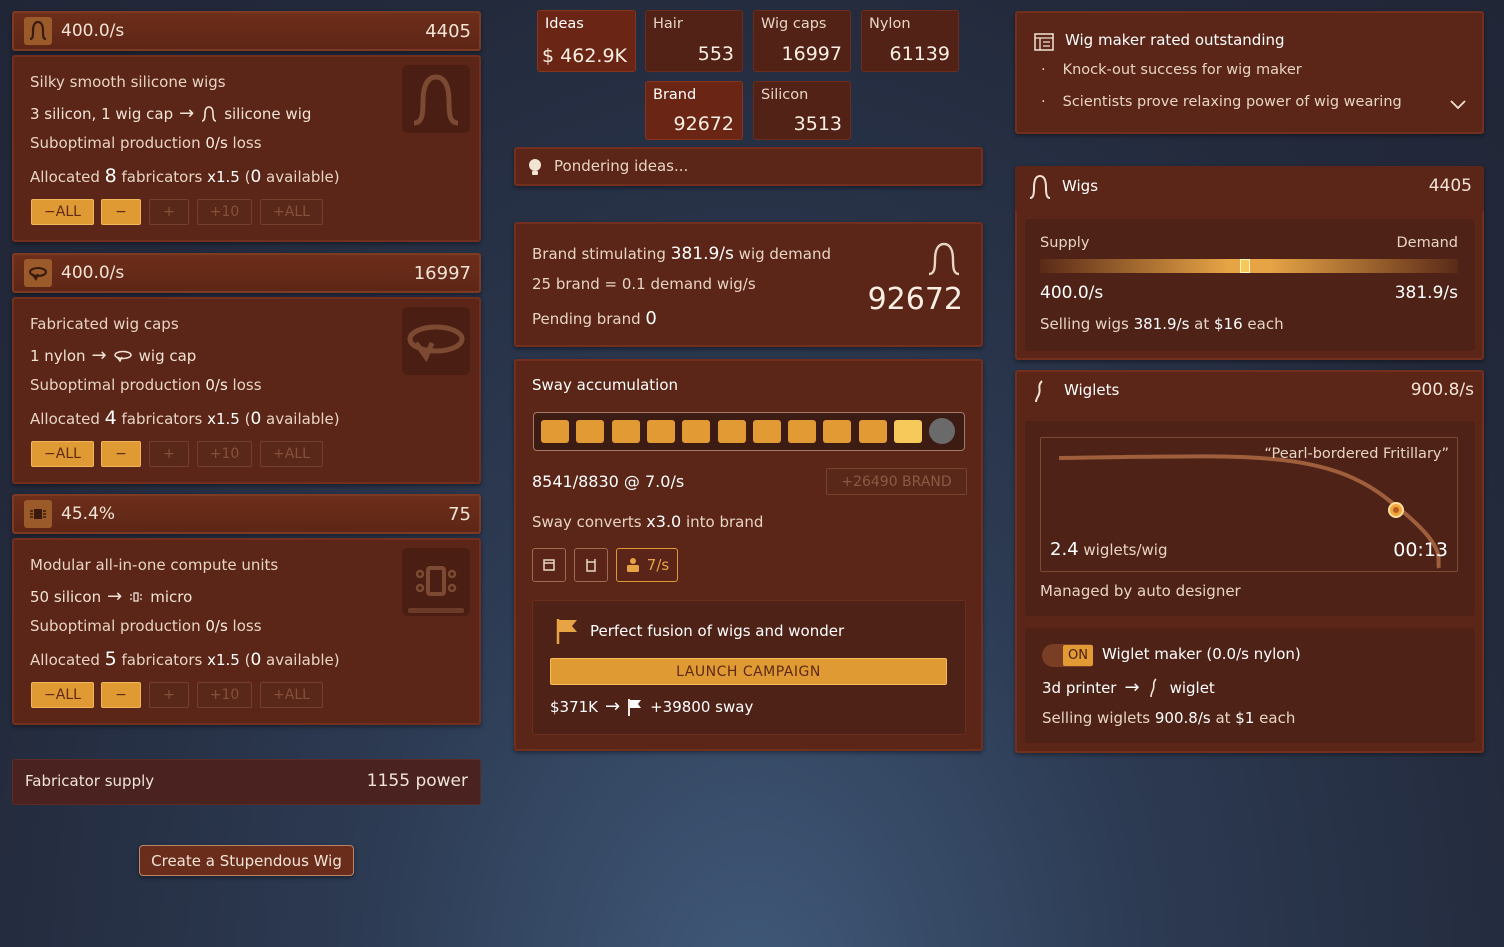 The image size is (1504, 947). What do you see at coordinates (910, 41) in the screenshot?
I see `resource-nylon: Nylon 61139` at bounding box center [910, 41].